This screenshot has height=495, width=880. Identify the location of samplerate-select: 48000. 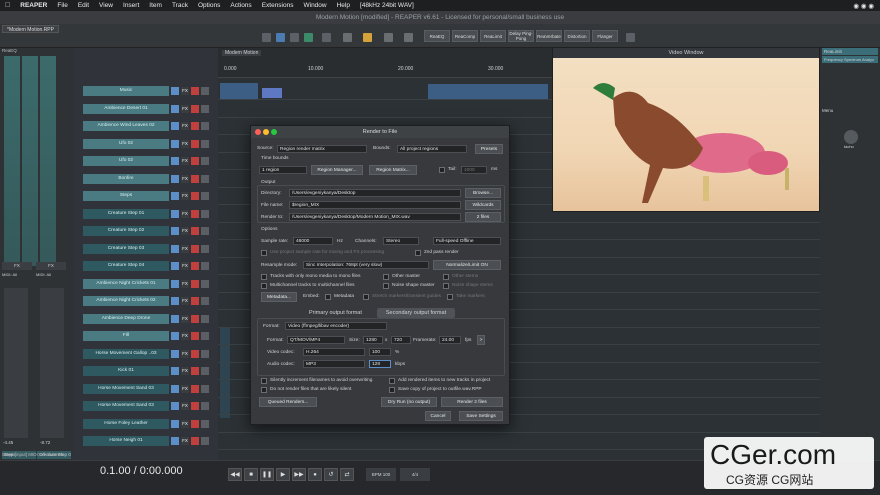
(313, 241).